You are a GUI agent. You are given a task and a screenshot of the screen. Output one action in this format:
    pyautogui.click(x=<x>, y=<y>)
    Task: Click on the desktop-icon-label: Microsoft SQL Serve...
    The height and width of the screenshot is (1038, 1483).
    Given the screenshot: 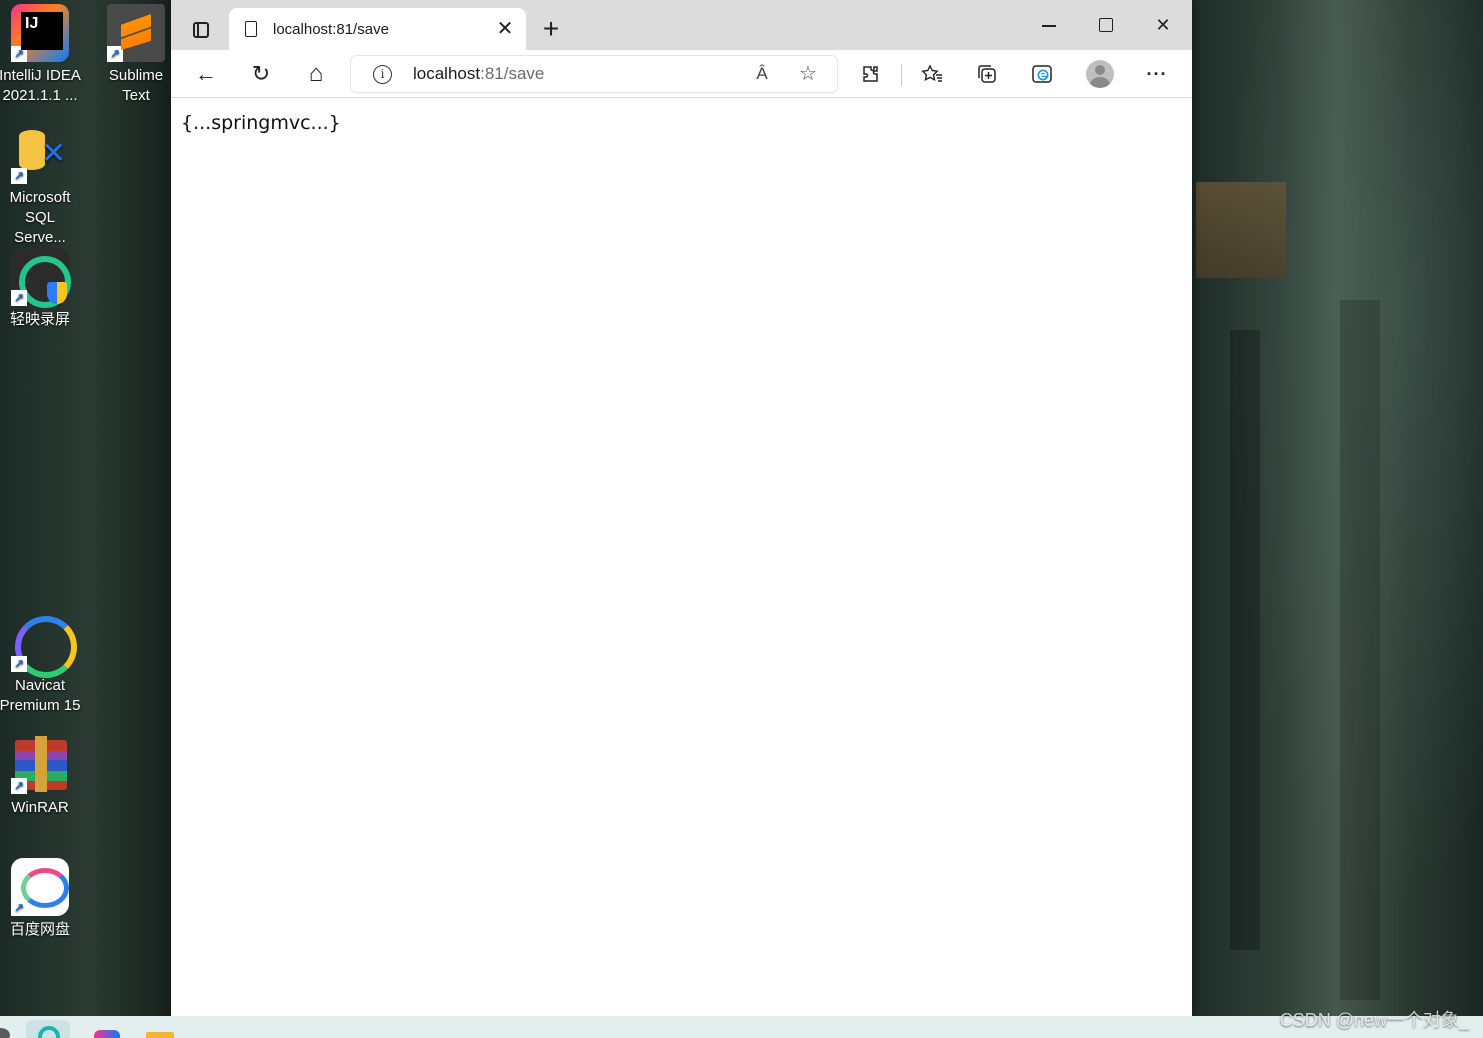 What is the action you would take?
    pyautogui.click(x=40, y=217)
    